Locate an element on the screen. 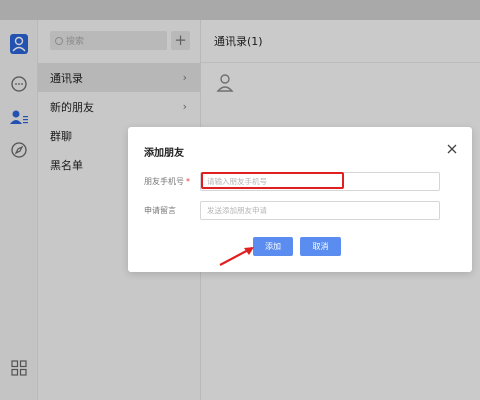  phone-input-highlight is located at coordinates (272, 180).